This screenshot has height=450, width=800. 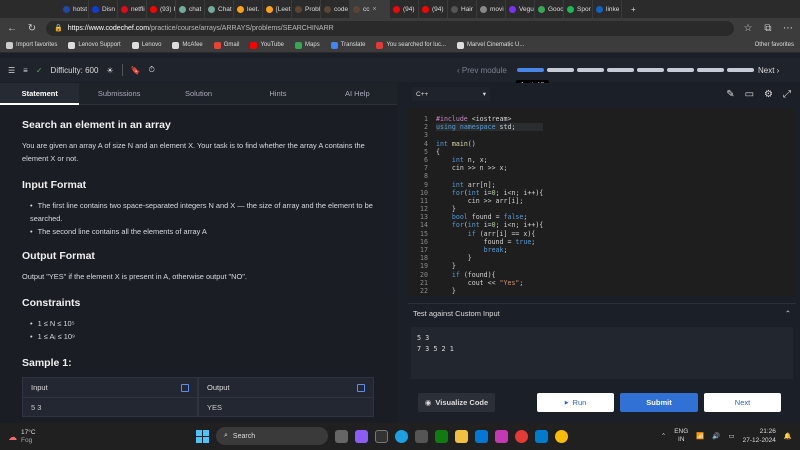 I want to click on browser-tab: Spor, so click(x=578, y=9).